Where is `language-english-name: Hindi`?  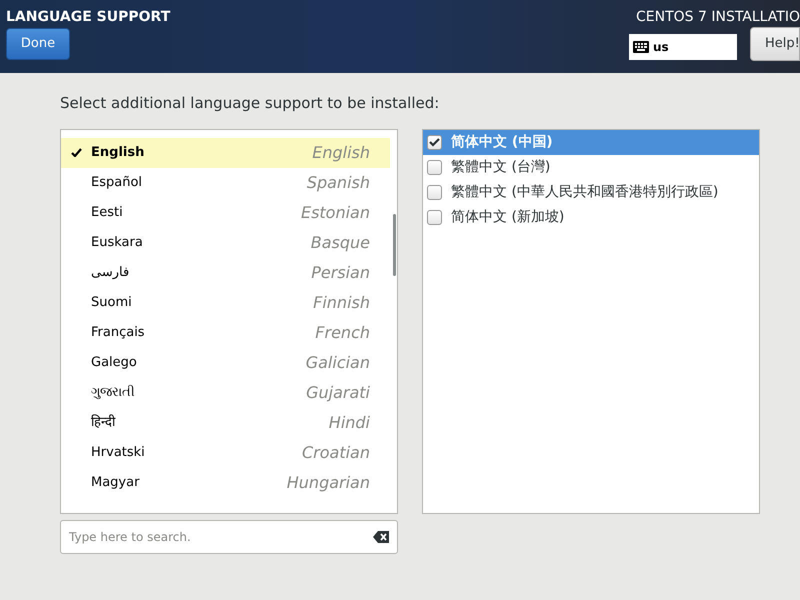
language-english-name: Hindi is located at coordinates (349, 423).